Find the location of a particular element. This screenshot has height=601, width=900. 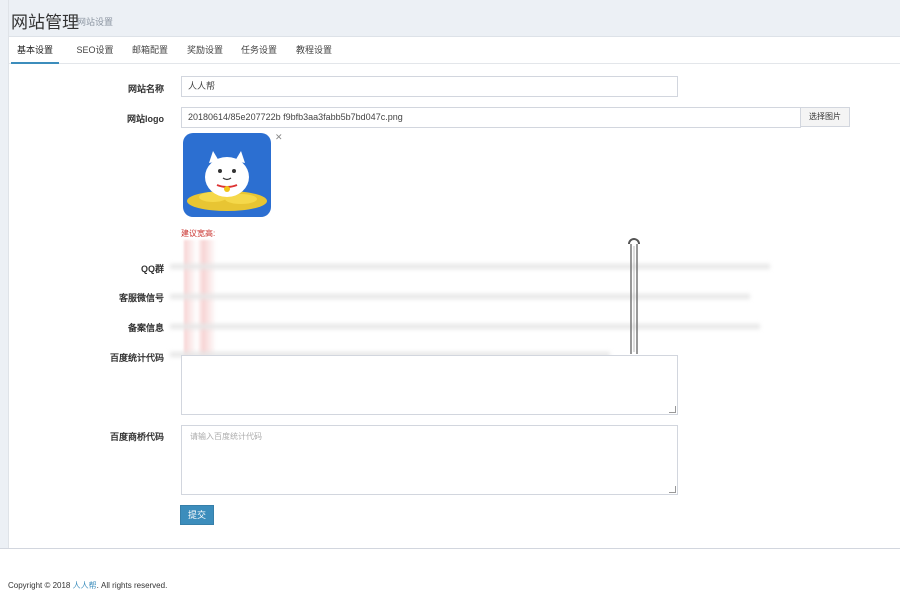

choose-image-button: 选择图片 is located at coordinates (825, 117).